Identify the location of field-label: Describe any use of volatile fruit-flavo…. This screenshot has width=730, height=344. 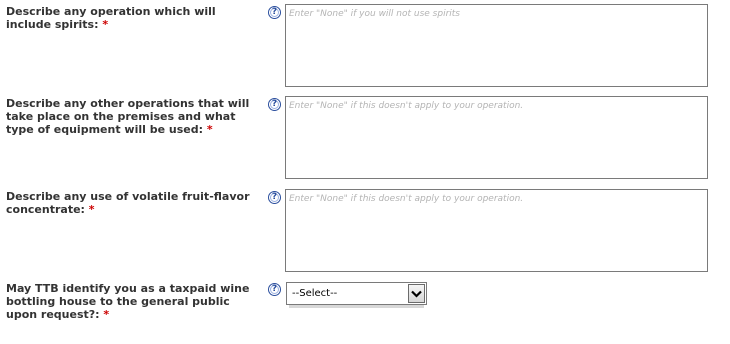
(132, 203).